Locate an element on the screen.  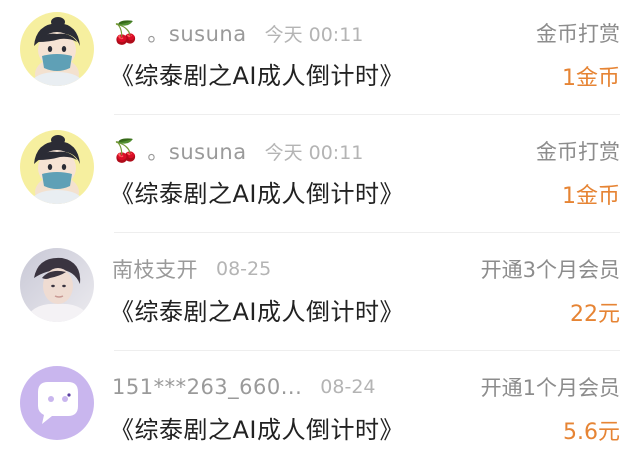
user-info-line: 南枝支开 08-25 is located at coordinates (191, 269).